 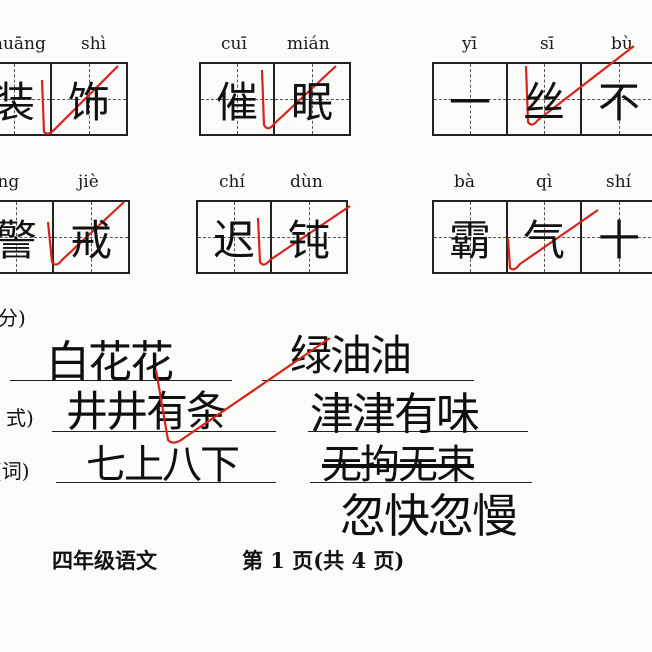 I want to click on grid-char: 丝, so click(x=543, y=102).